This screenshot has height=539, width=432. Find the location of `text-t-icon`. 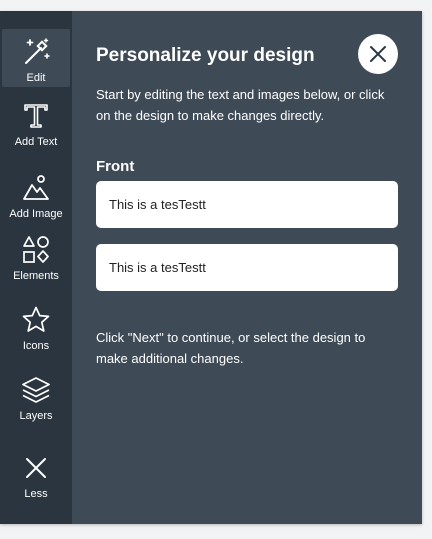

text-t-icon is located at coordinates (36, 116).